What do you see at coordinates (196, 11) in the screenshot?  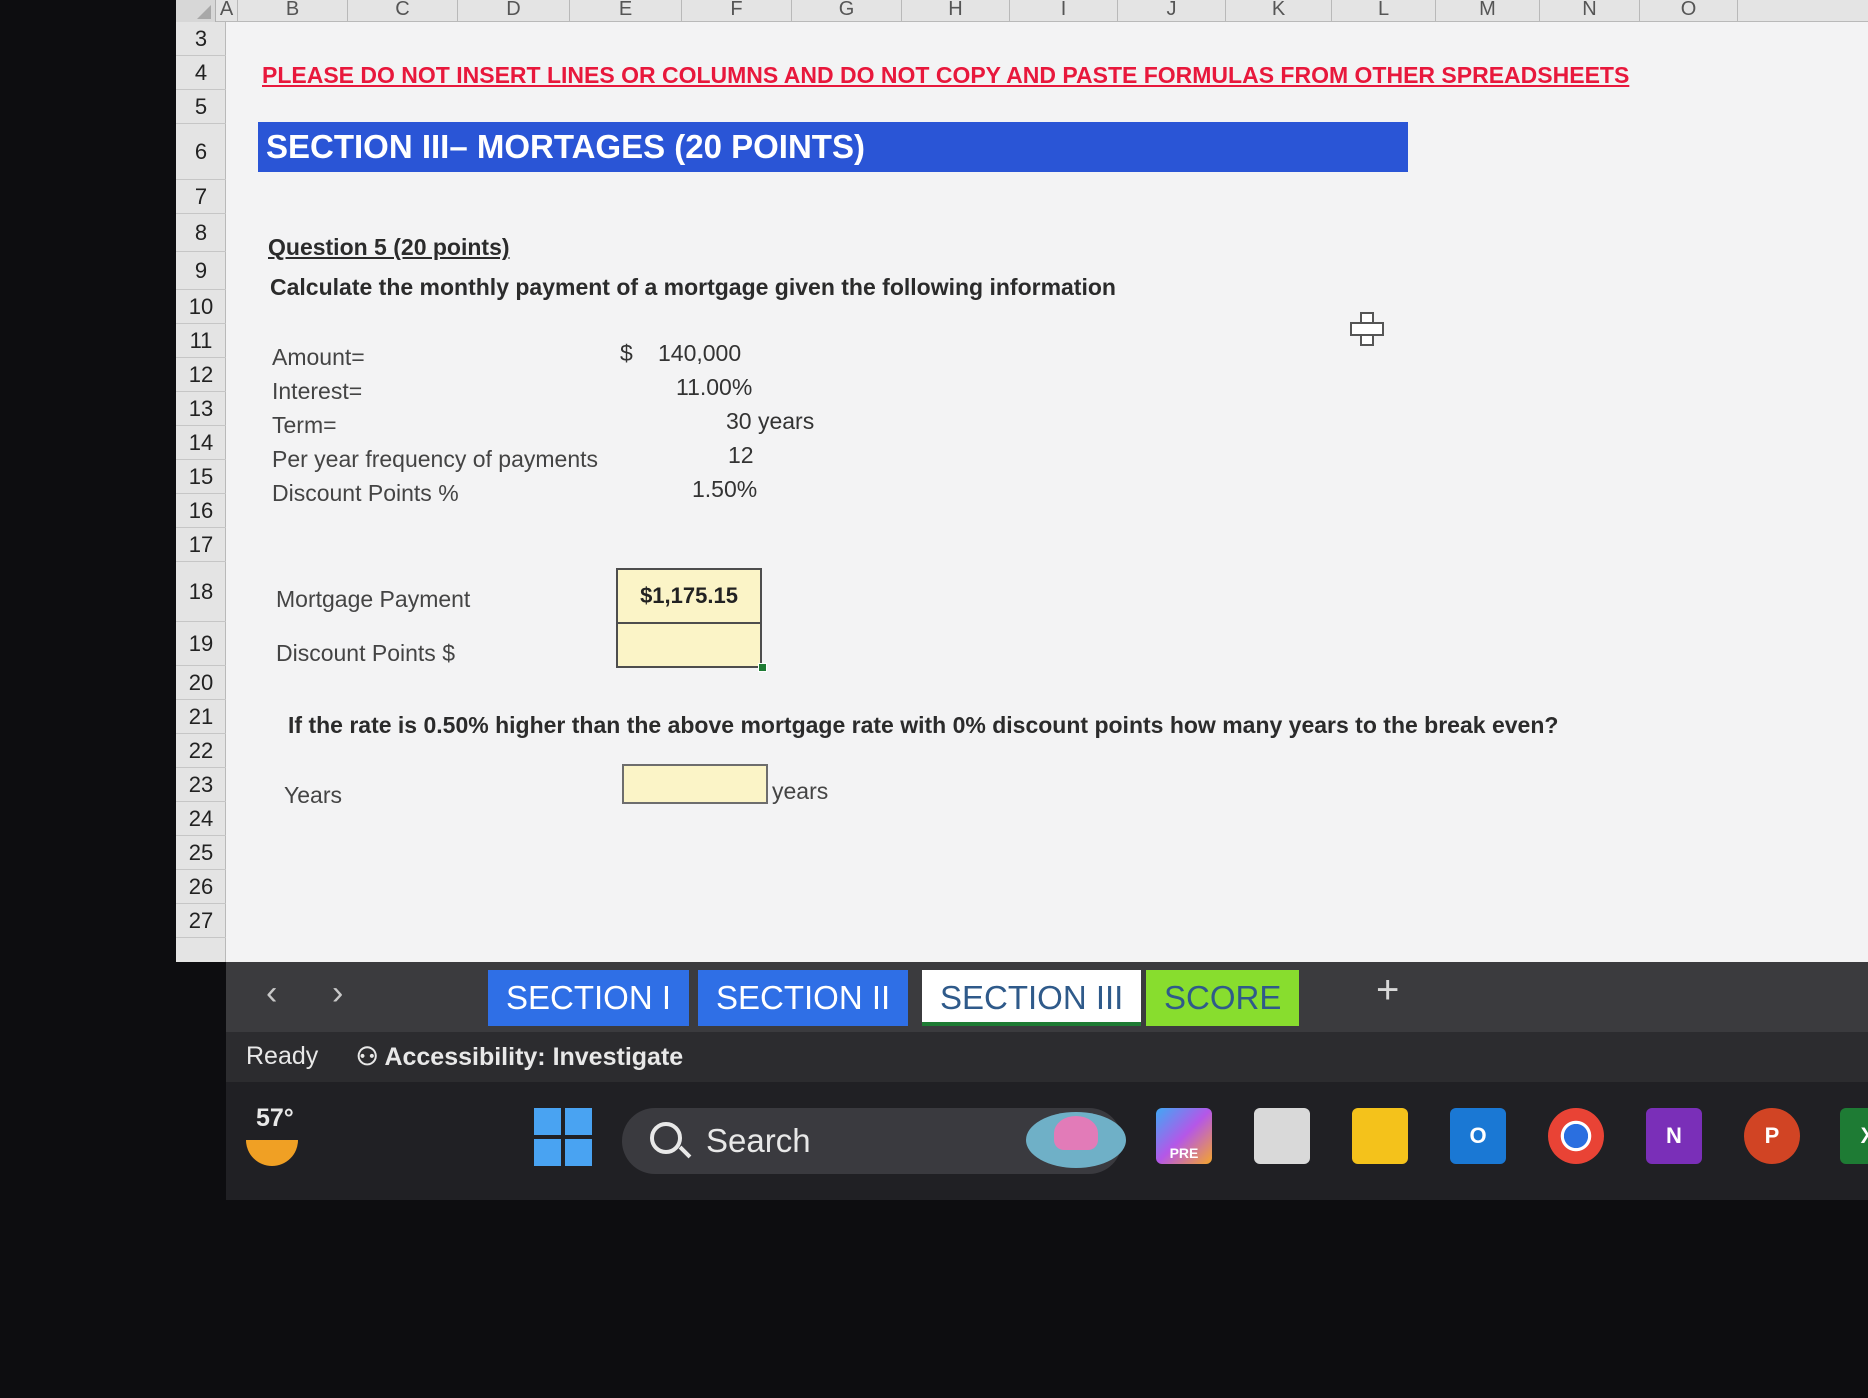 I see `select-all-corner` at bounding box center [196, 11].